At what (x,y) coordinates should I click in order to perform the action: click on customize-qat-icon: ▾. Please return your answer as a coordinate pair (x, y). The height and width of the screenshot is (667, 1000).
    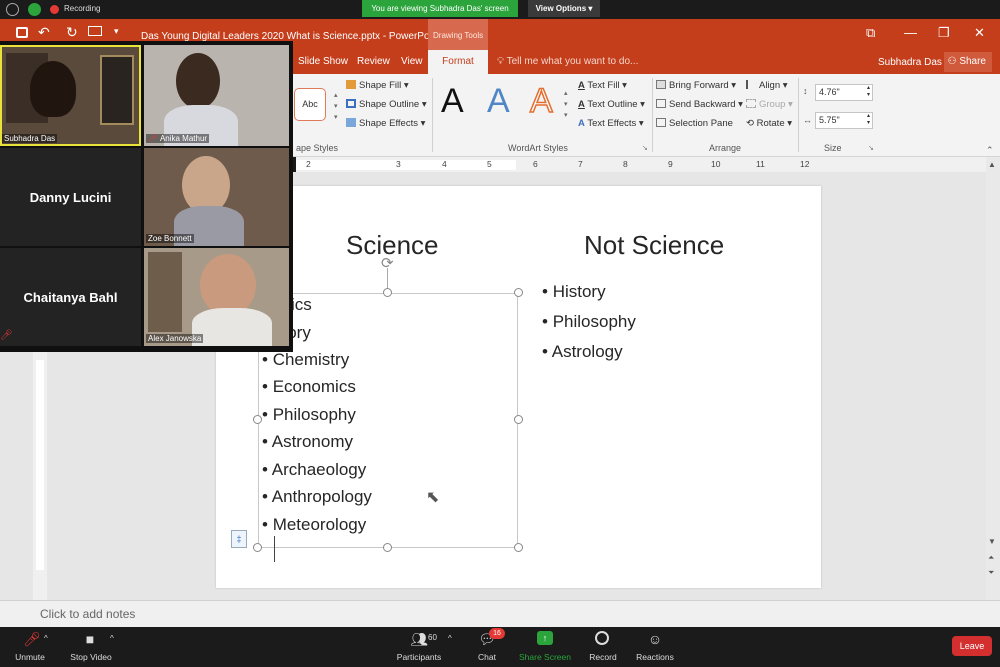
    Looking at the image, I should click on (116, 31).